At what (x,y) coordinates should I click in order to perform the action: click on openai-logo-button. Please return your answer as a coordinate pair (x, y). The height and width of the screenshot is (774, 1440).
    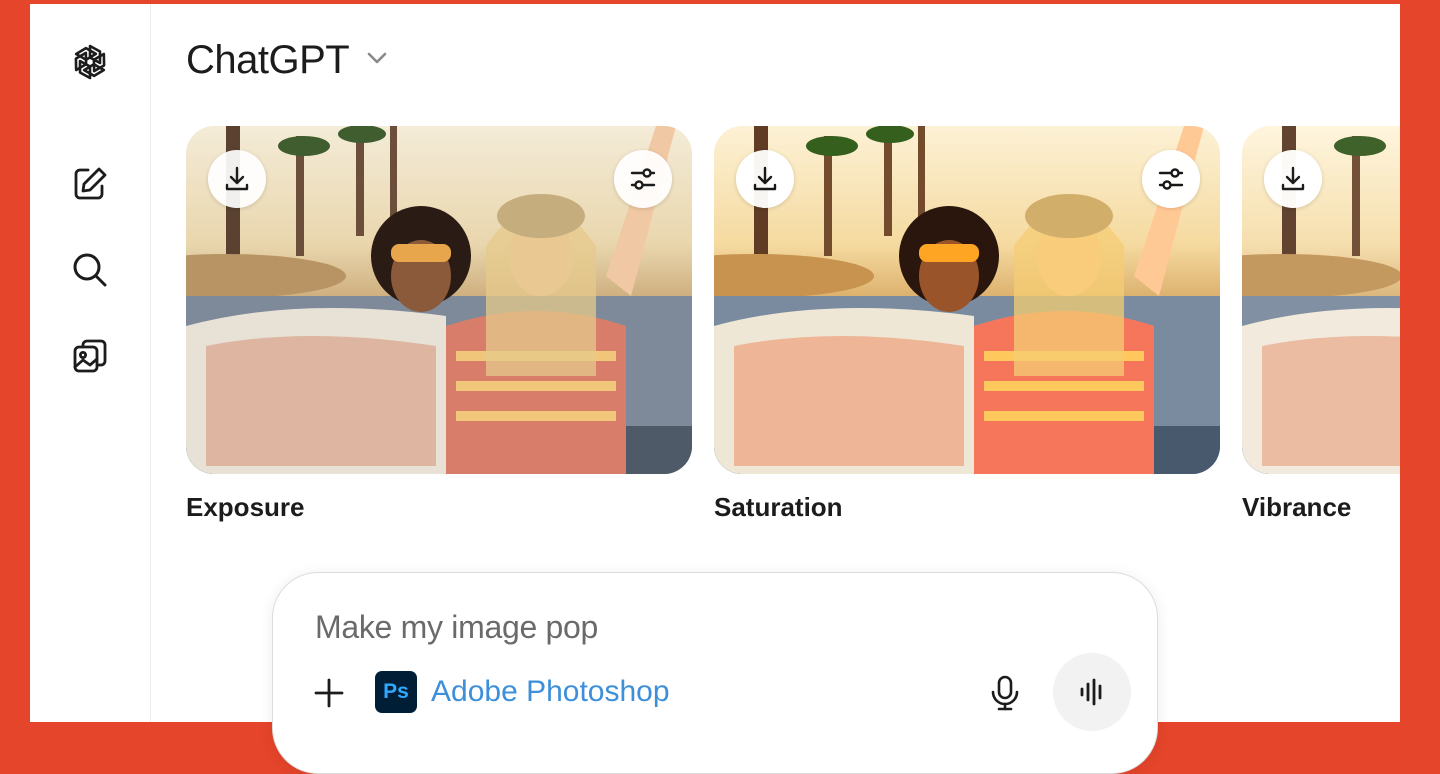
    Looking at the image, I should click on (90, 62).